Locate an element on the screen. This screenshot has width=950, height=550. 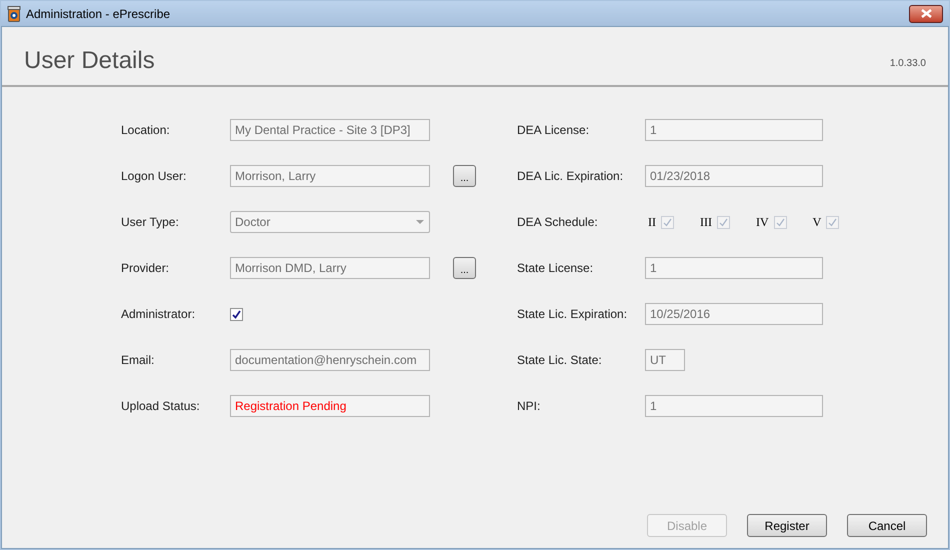
field-label: State Lic. State: is located at coordinates (560, 360).